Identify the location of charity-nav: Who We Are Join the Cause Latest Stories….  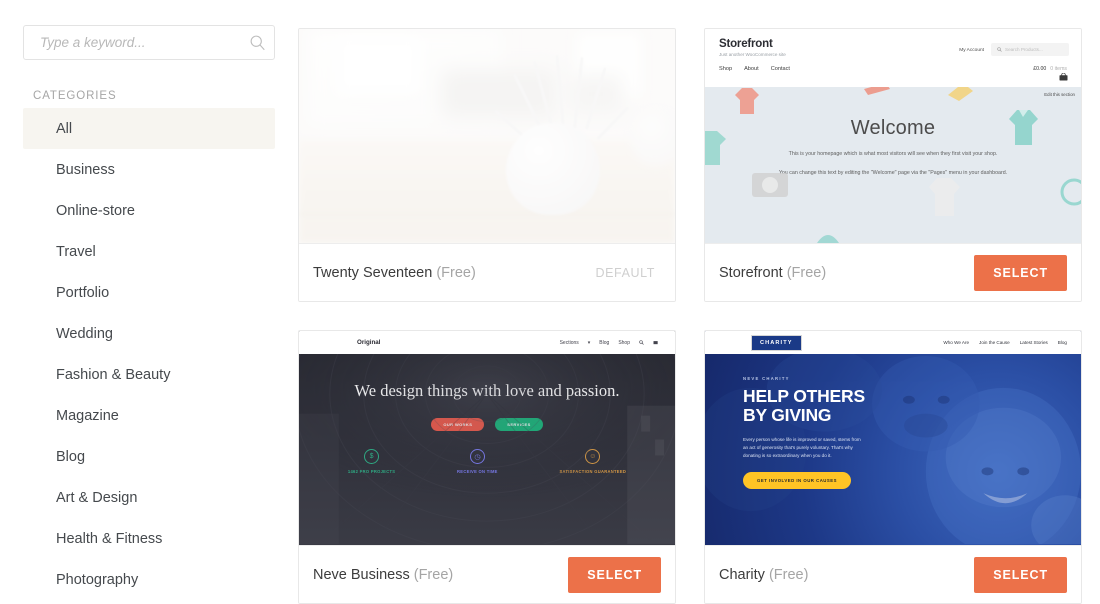
(1005, 342).